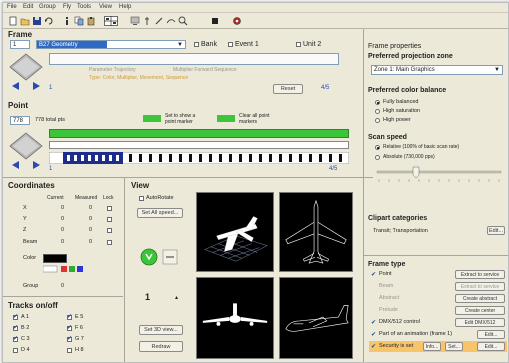  Describe the element at coordinates (55, 258) in the screenshot. I see `color-swatch` at that location.